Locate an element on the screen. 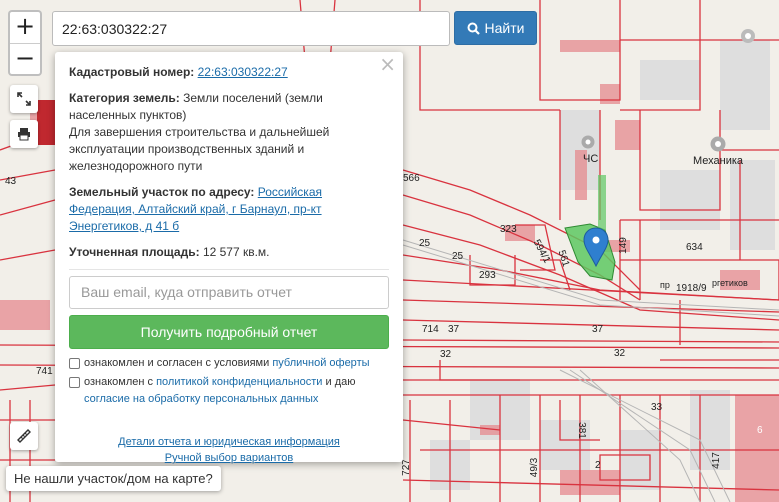 Image resolution: width=779 pixels, height=502 pixels. zoom-in-button: + is located at coordinates (25, 27).